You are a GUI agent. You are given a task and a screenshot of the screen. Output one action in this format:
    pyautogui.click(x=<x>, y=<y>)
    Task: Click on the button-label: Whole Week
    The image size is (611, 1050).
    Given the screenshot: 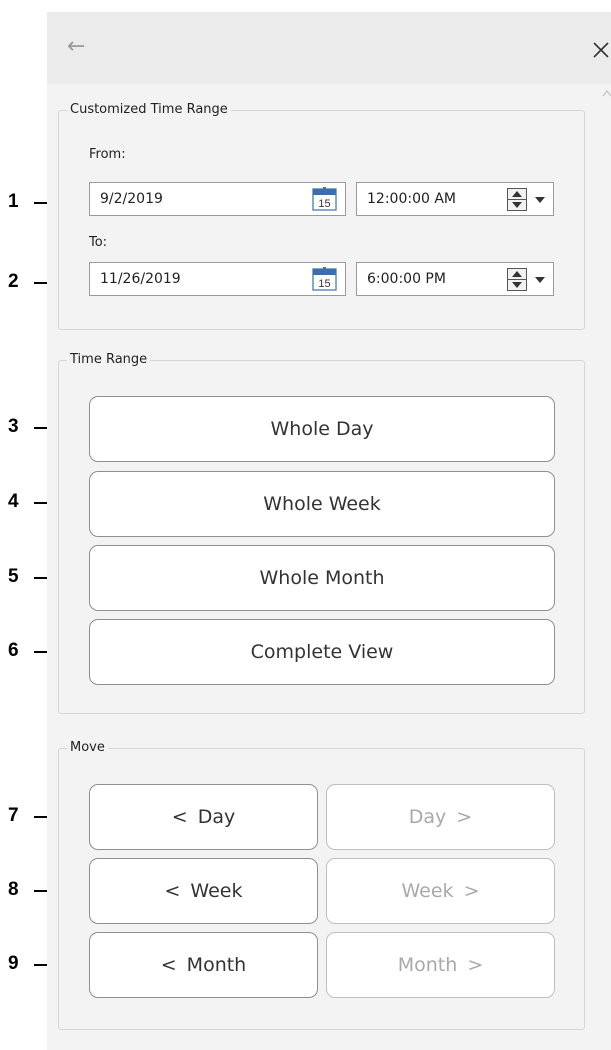 What is the action you would take?
    pyautogui.click(x=322, y=504)
    